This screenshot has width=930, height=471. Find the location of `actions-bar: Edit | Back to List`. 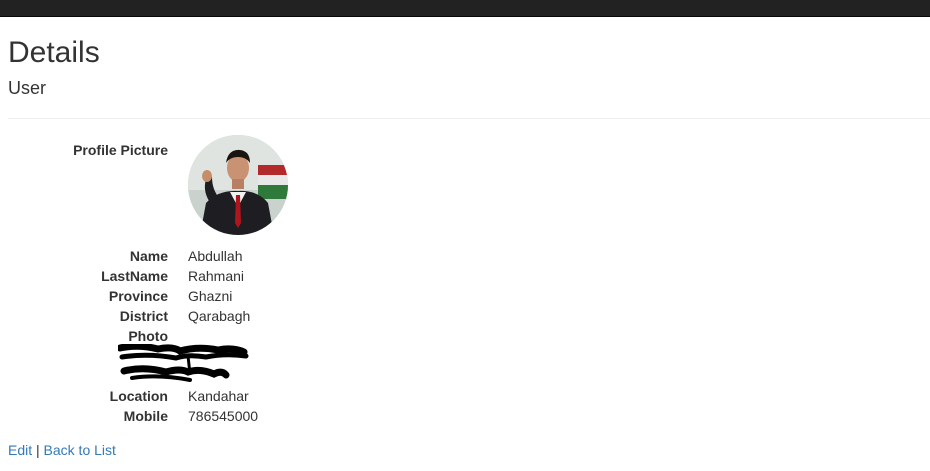

actions-bar: Edit | Back to List is located at coordinates (62, 450).